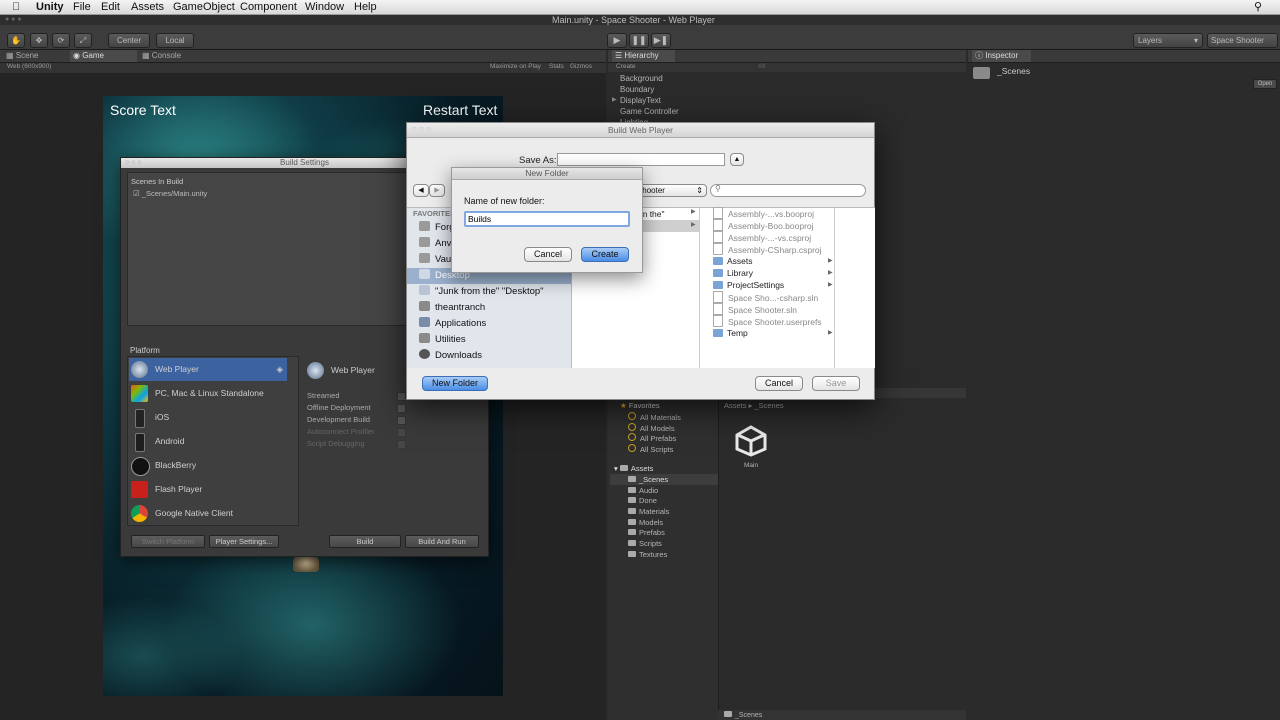 The image size is (1280, 720). Describe the element at coordinates (515, 66) in the screenshot. I see `maximize-on-play-toggle: Maximize on Play` at that location.